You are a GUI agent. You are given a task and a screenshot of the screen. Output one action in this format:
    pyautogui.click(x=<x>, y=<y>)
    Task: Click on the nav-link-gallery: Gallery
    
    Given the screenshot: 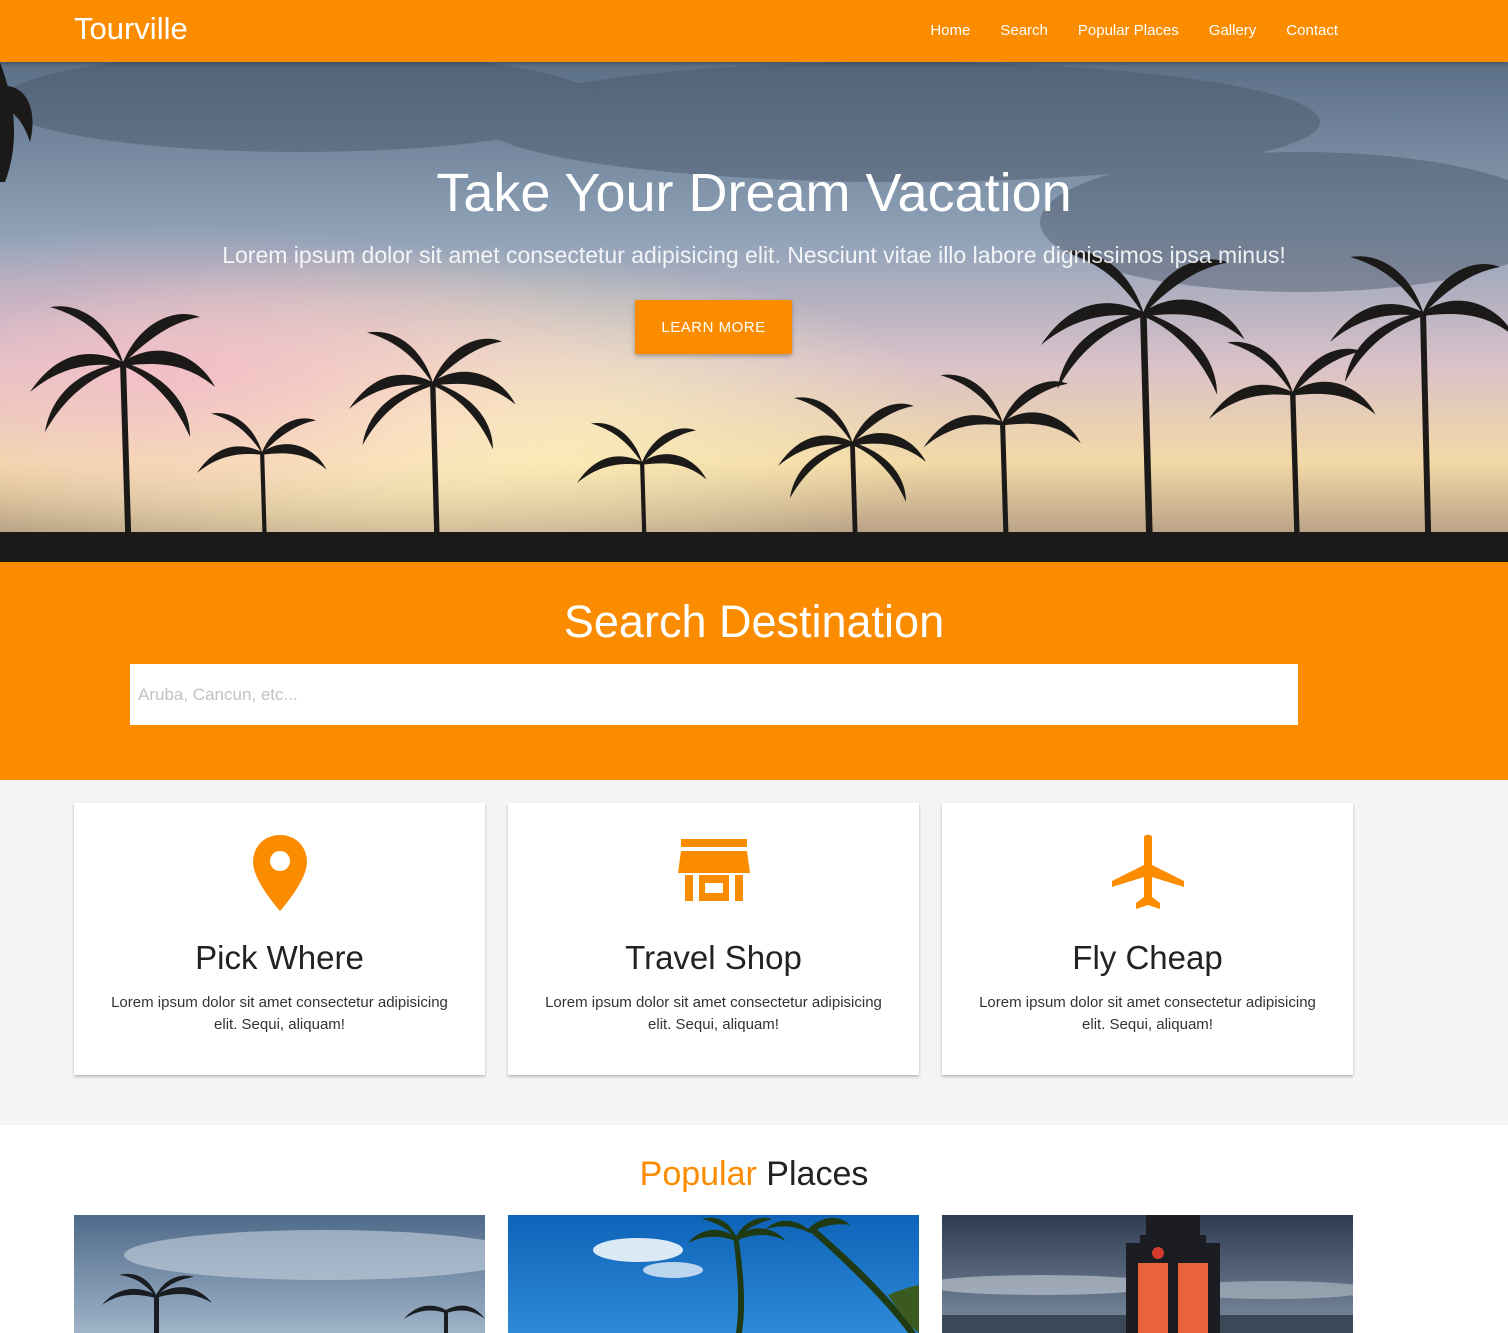 What is the action you would take?
    pyautogui.click(x=1233, y=31)
    